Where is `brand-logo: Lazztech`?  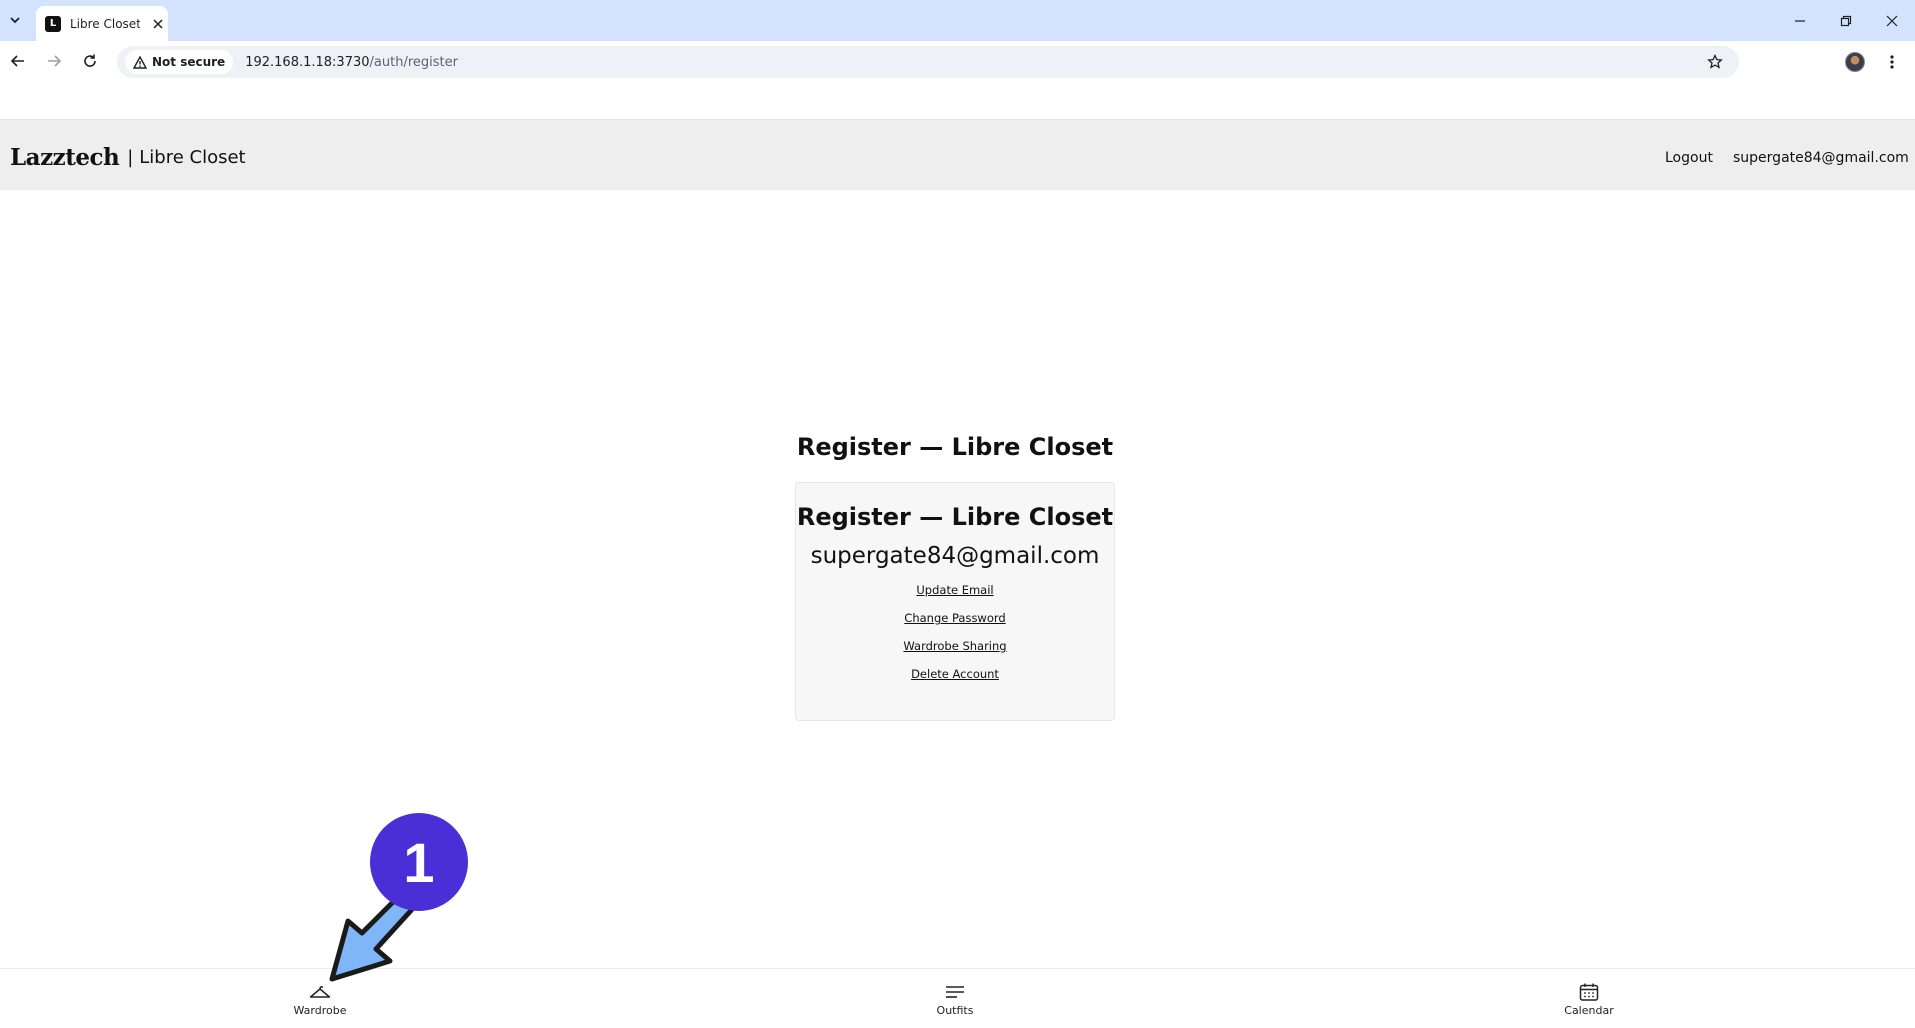
brand-logo: Lazztech is located at coordinates (65, 157).